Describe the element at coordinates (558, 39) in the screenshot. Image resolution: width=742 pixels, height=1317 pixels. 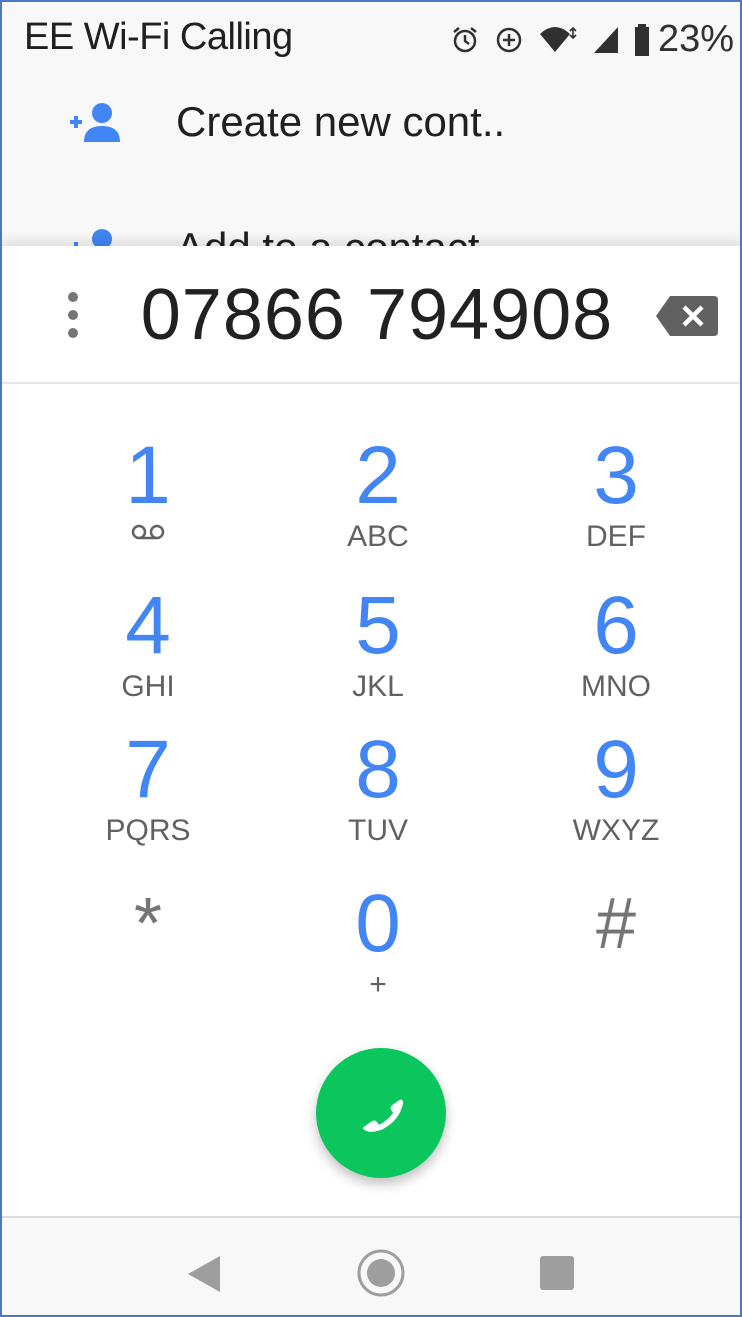
I see `wifi-icon` at that location.